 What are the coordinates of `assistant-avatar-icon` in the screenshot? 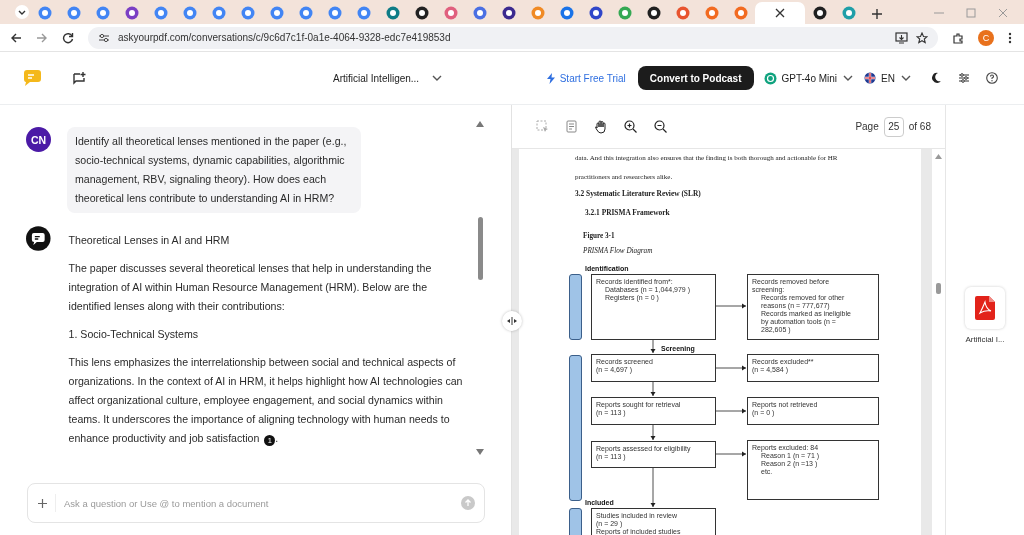 It's located at (38, 238).